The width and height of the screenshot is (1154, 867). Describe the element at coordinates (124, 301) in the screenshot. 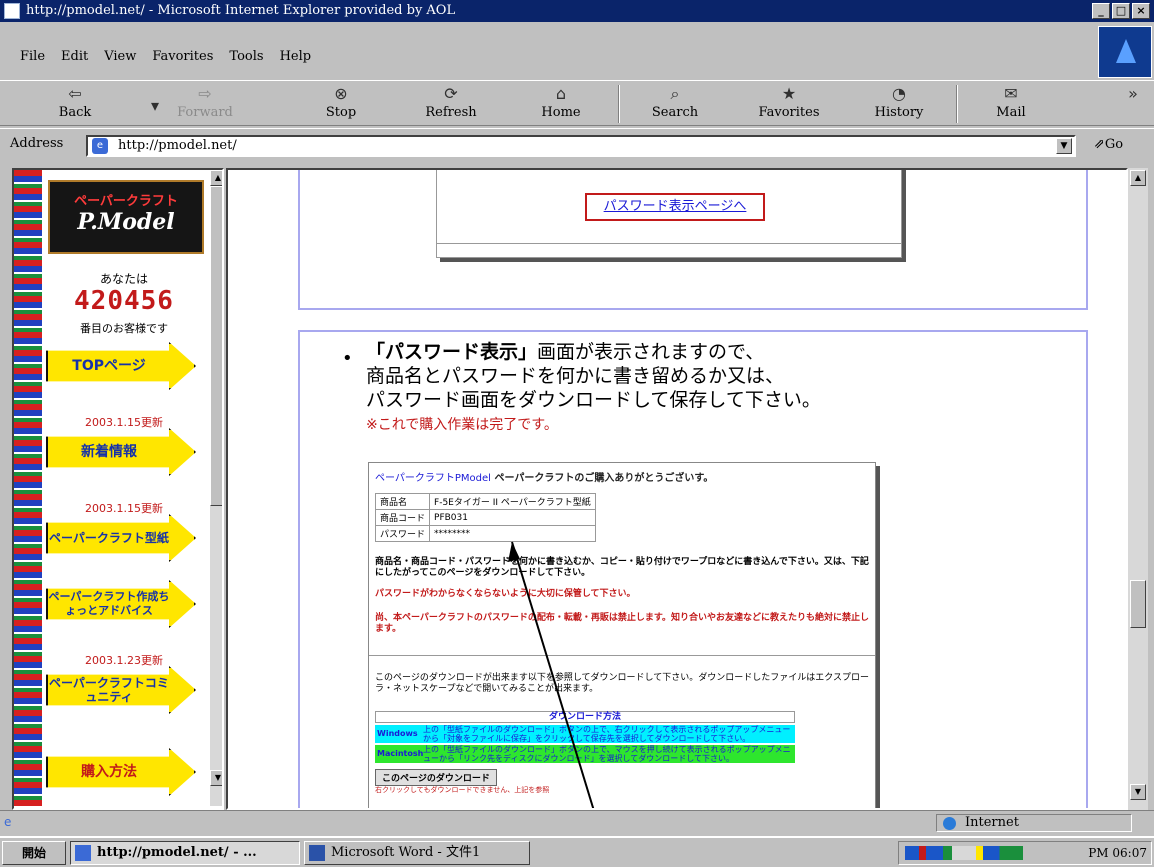

I see `visitor-counter: 420456` at that location.